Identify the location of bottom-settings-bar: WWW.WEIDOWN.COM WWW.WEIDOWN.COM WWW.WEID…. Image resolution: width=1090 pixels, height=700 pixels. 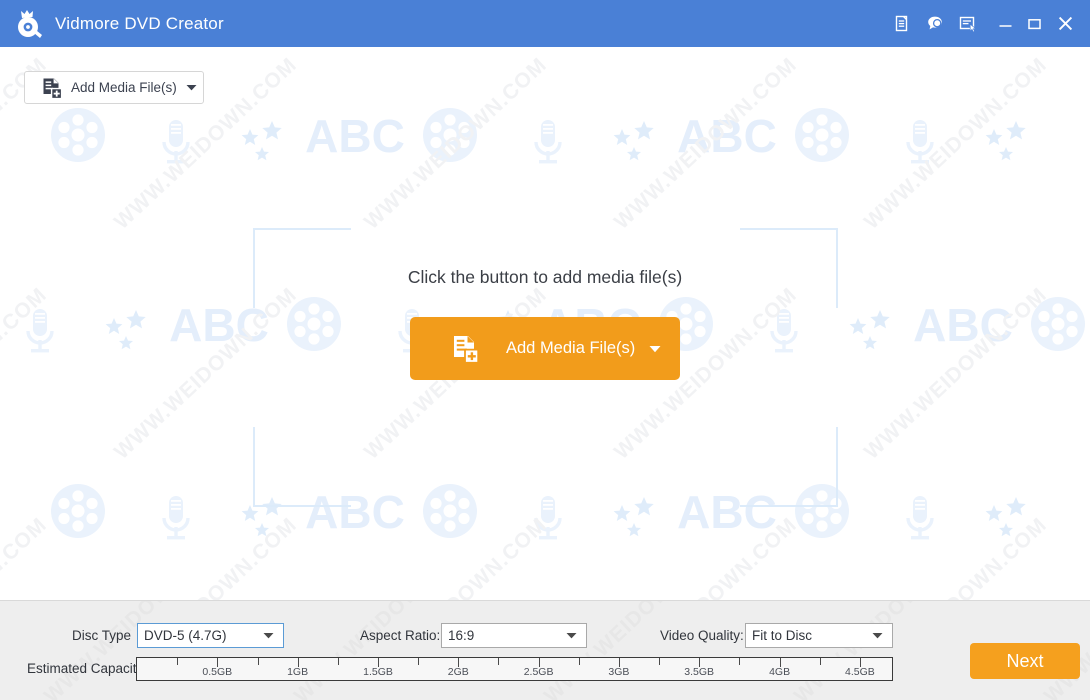
(545, 650).